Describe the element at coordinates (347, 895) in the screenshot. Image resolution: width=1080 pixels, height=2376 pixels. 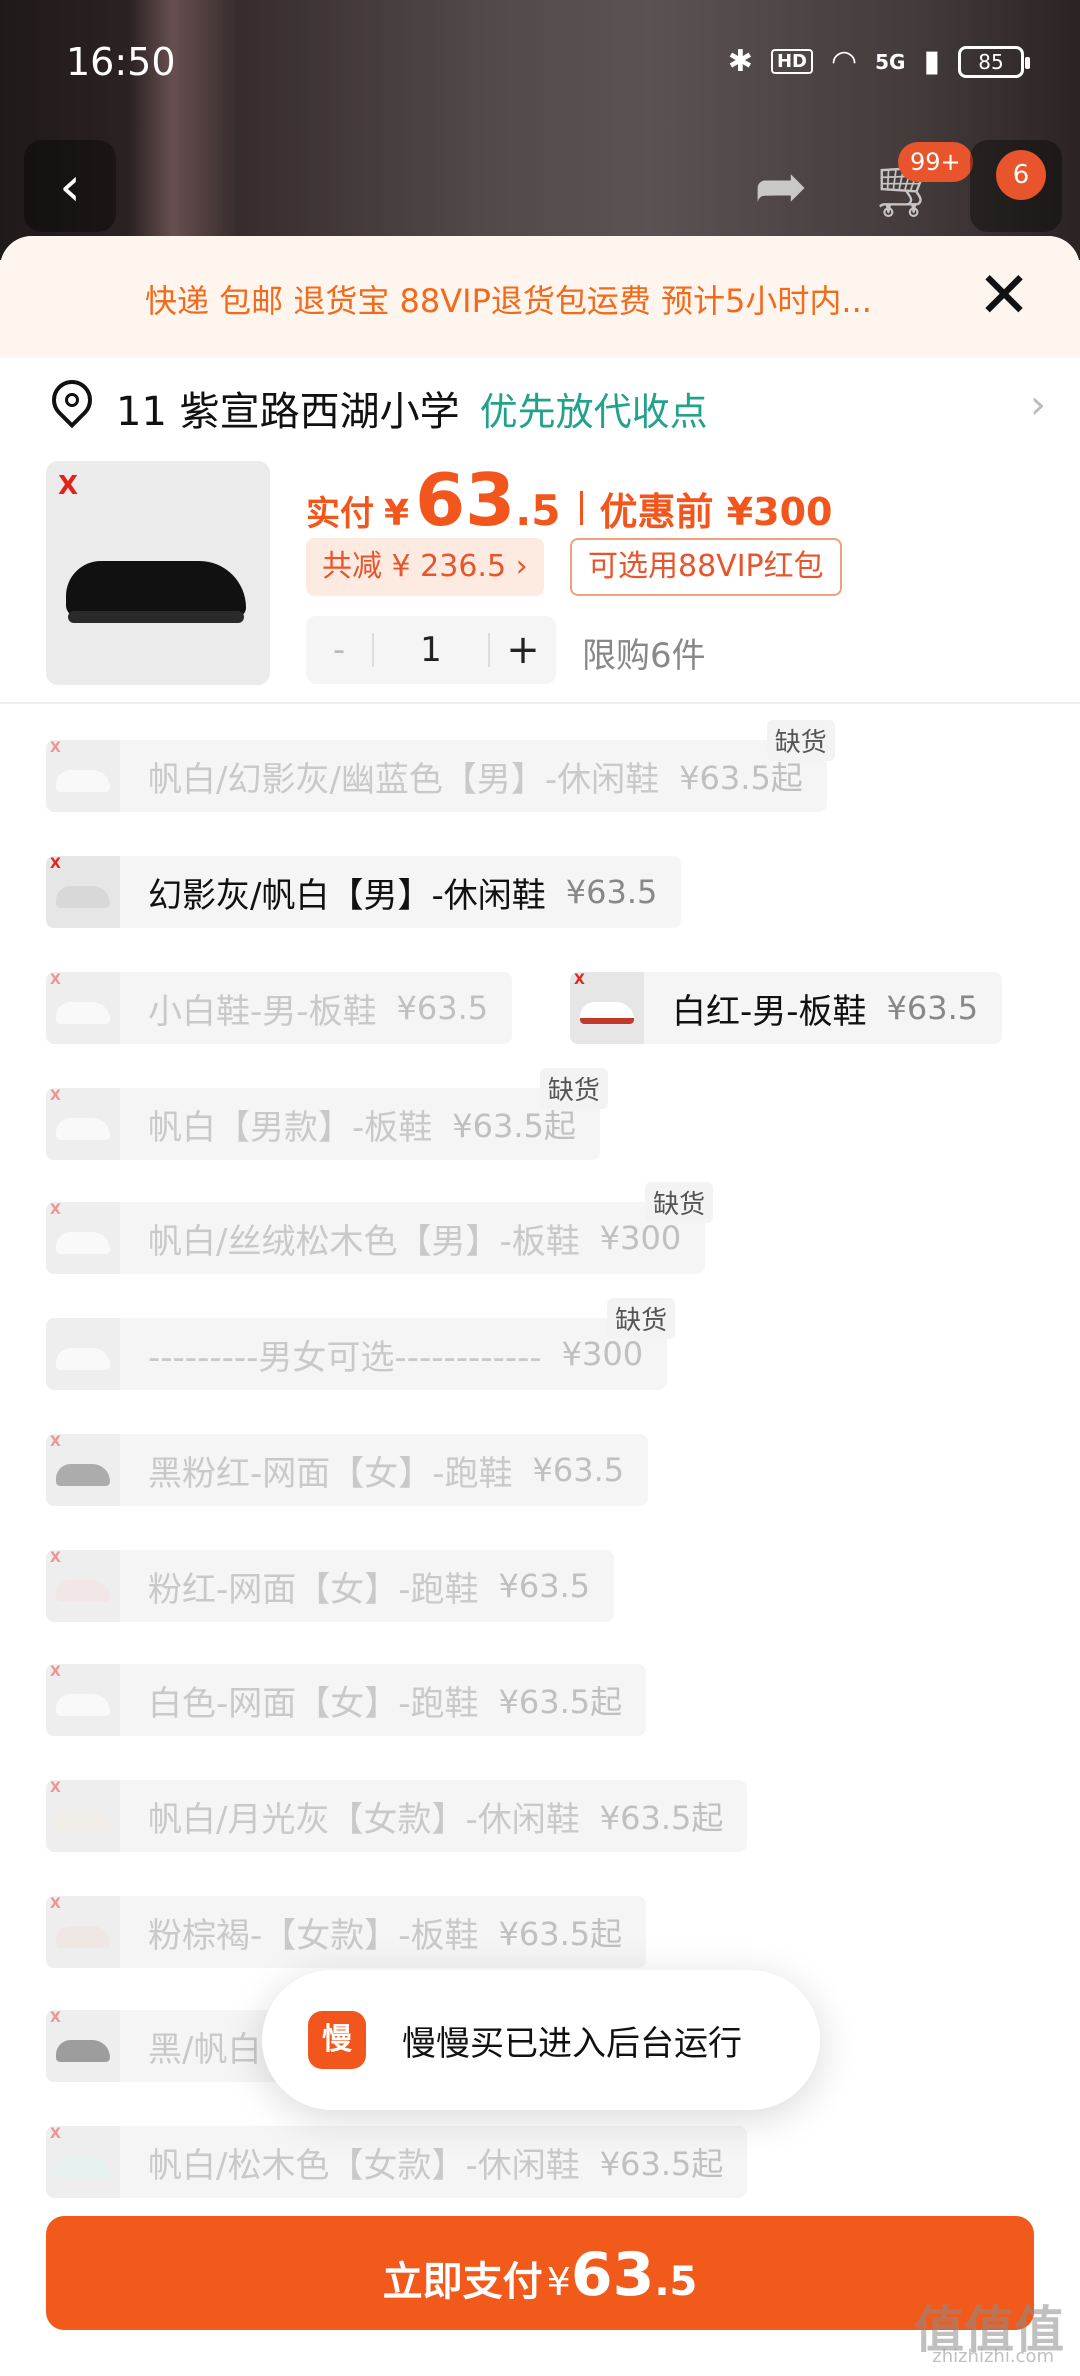
I see `sku-label: 幻影灰/帆白【男】-休闲鞋` at that location.